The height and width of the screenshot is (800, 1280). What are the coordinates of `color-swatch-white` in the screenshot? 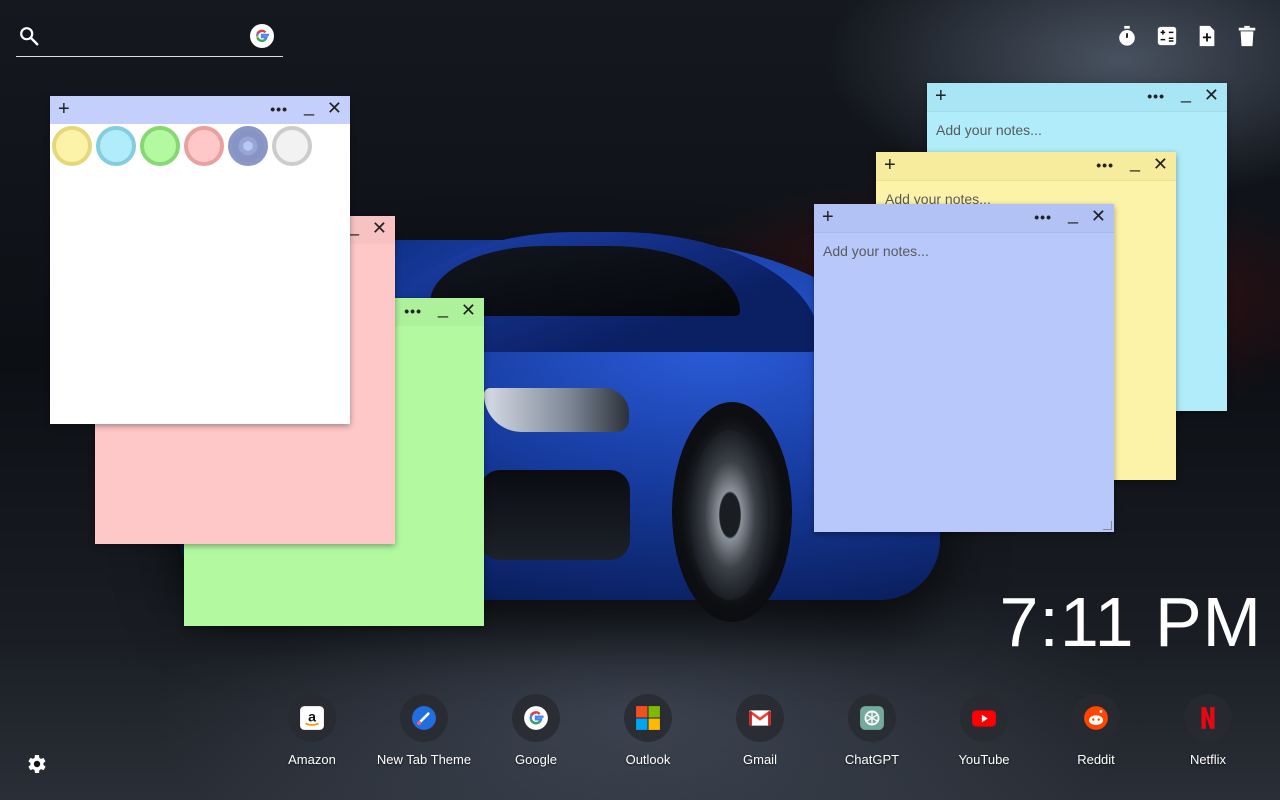 It's located at (292, 146).